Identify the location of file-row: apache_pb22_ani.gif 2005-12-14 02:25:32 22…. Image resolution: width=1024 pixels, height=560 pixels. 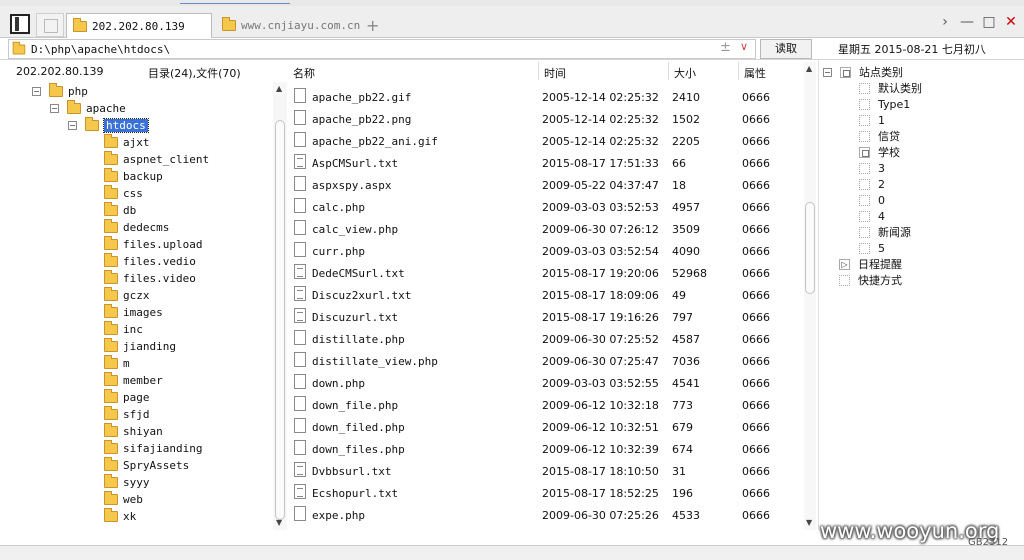
(548, 140).